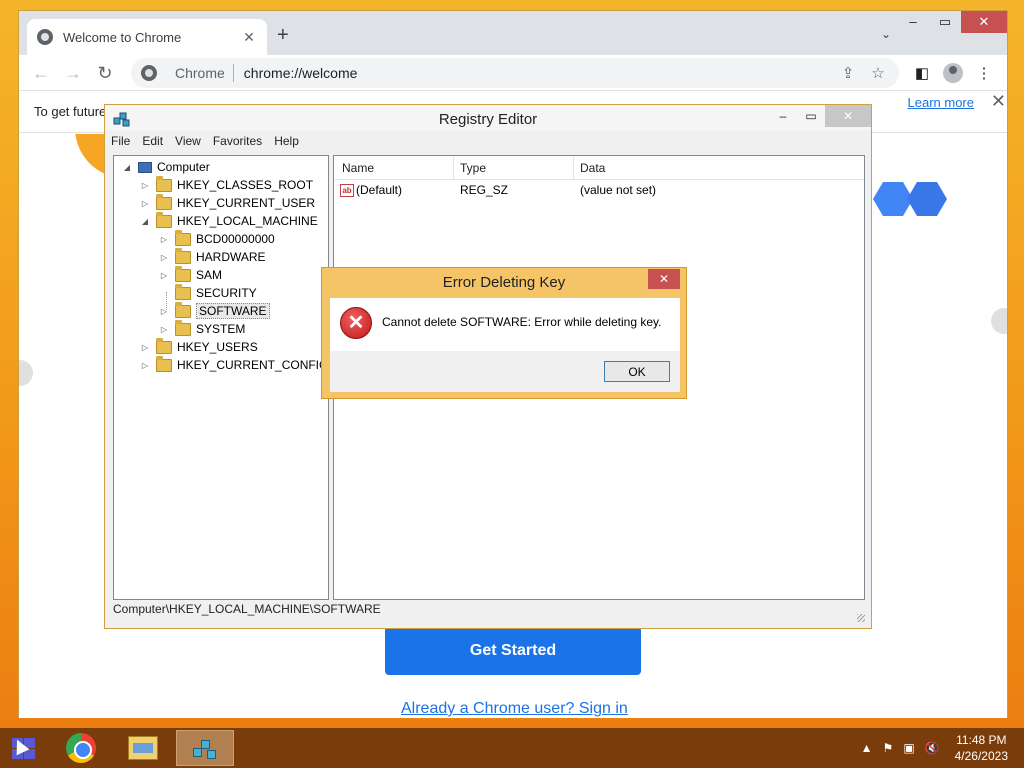  I want to click on taskbar-file-explorer, so click(143, 748).